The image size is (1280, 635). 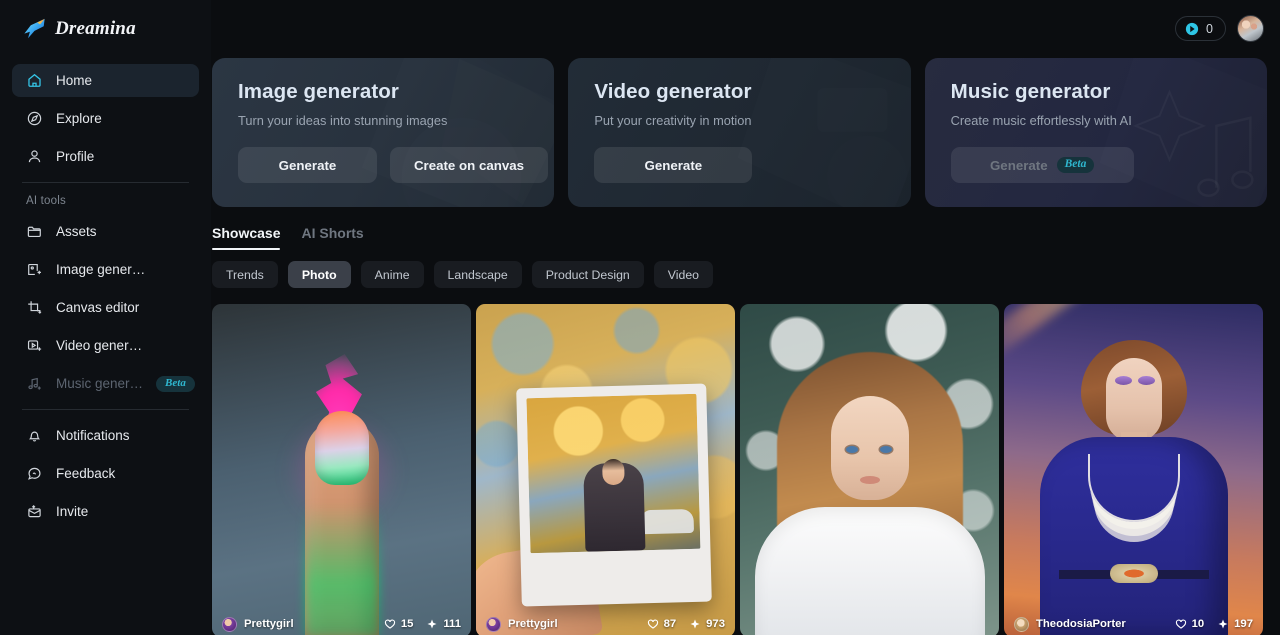 What do you see at coordinates (105, 156) in the screenshot?
I see `sidebar-item-profile: Profile` at bounding box center [105, 156].